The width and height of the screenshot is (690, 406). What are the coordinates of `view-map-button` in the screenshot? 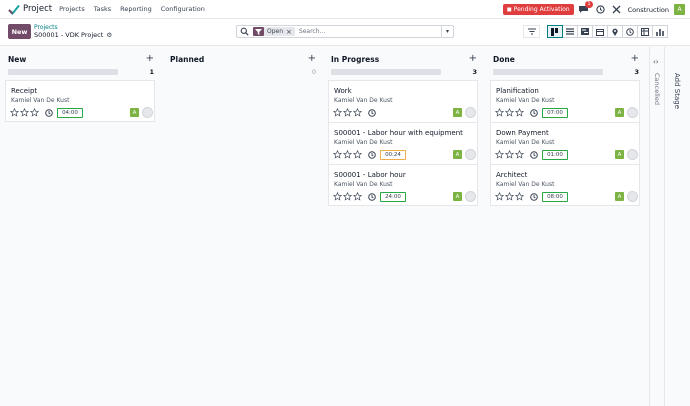 It's located at (615, 31).